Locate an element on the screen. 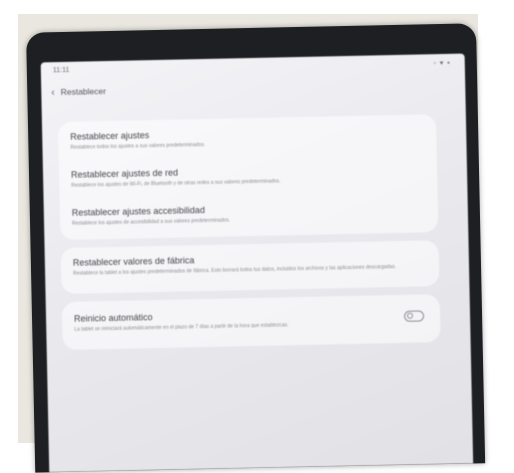  status-bar: 11:11 ◦ ▾ ▪ is located at coordinates (253, 67).